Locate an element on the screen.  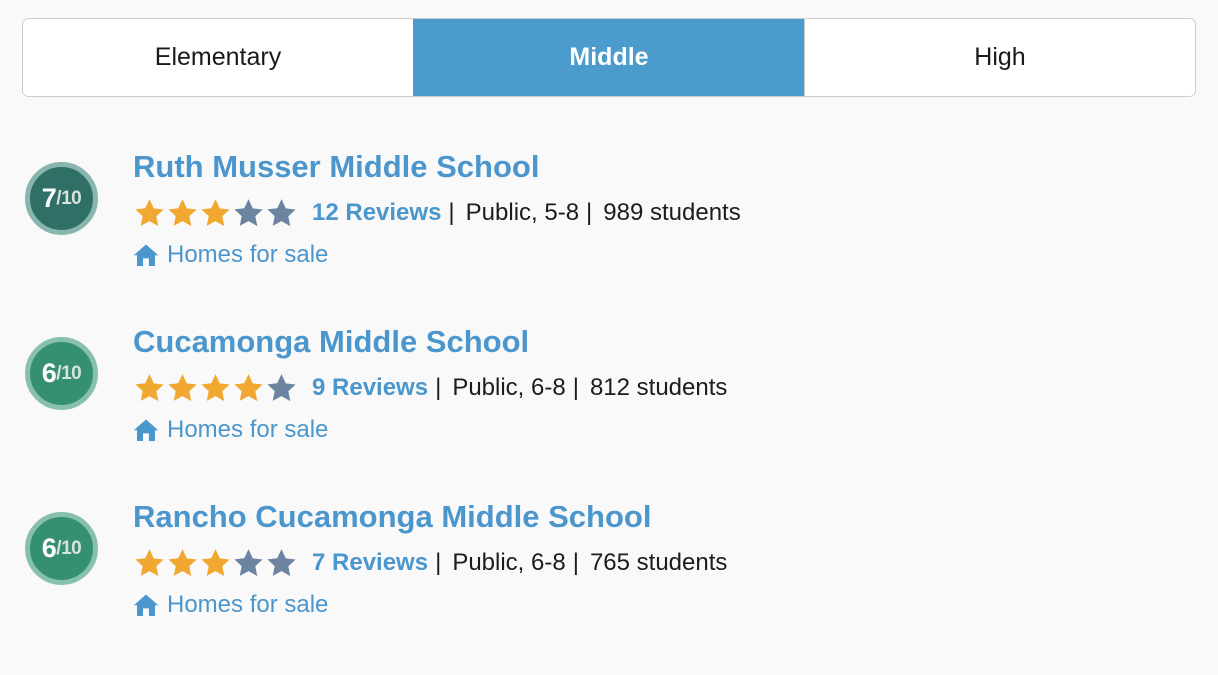
school-level-tabs: Elementary Middle High is located at coordinates (609, 57).